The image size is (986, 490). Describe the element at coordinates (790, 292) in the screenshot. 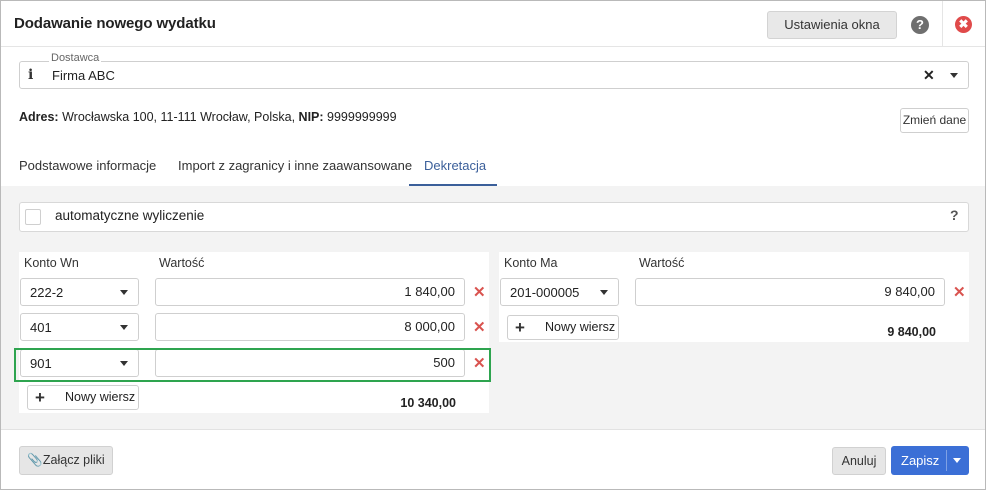

I see `credit-amount-input: 9 840,00` at that location.